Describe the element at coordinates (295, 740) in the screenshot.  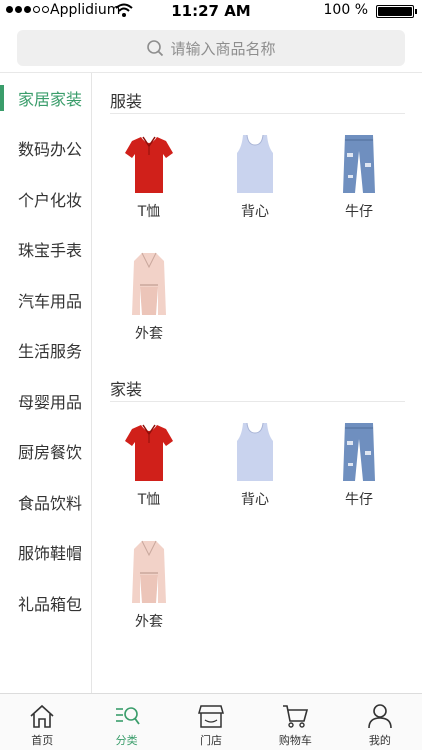
I see `tab-label: 购物车` at that location.